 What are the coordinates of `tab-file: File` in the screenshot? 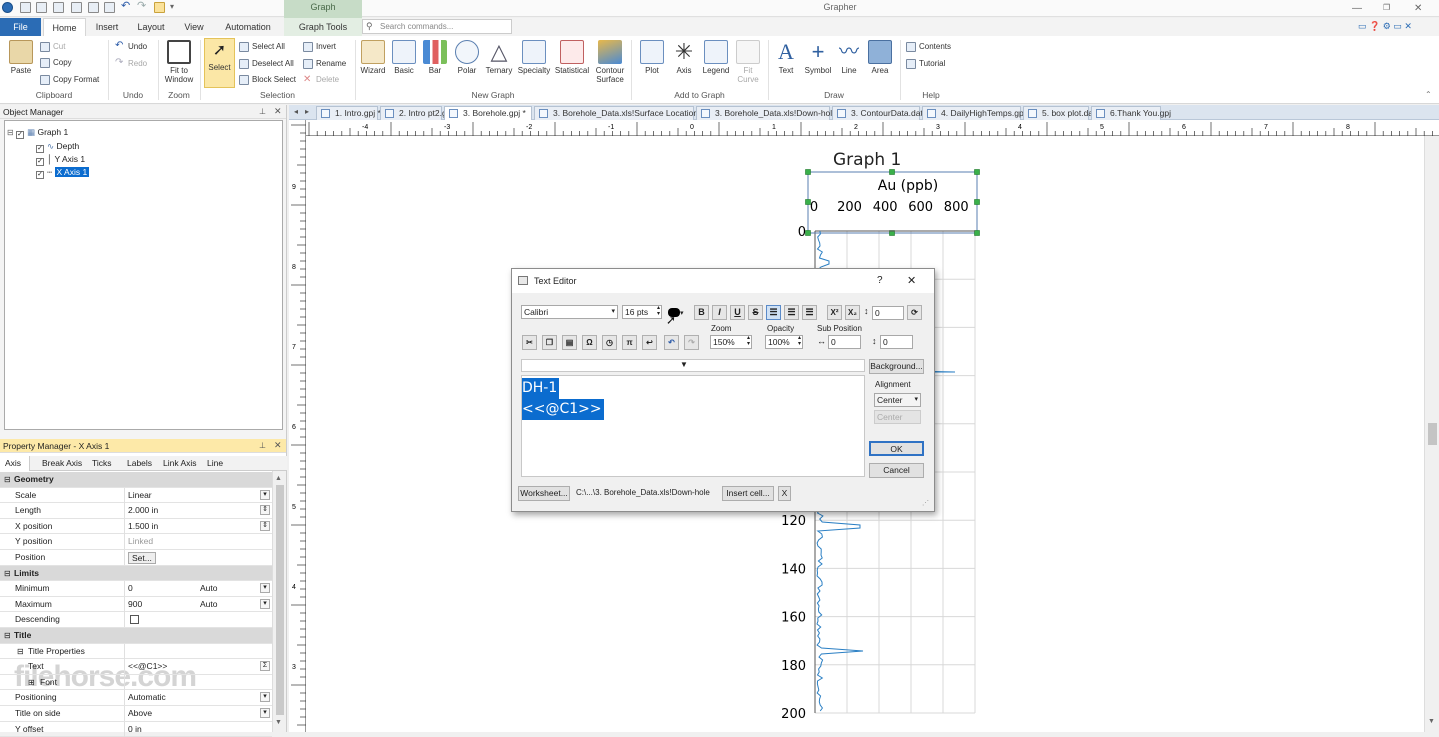 It's located at (20, 27).